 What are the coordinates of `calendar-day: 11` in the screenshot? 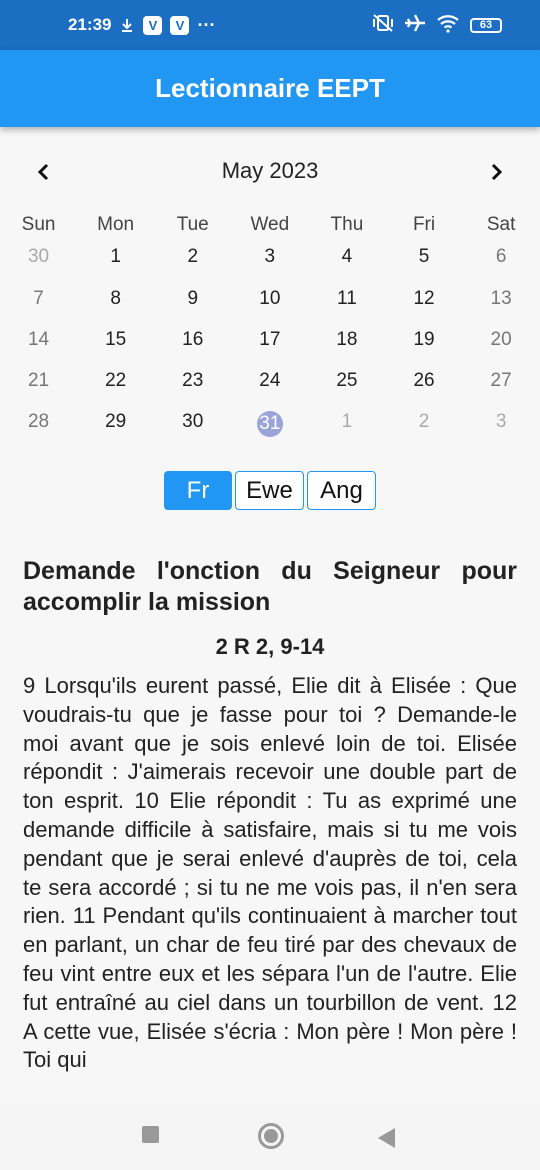 It's located at (346, 299).